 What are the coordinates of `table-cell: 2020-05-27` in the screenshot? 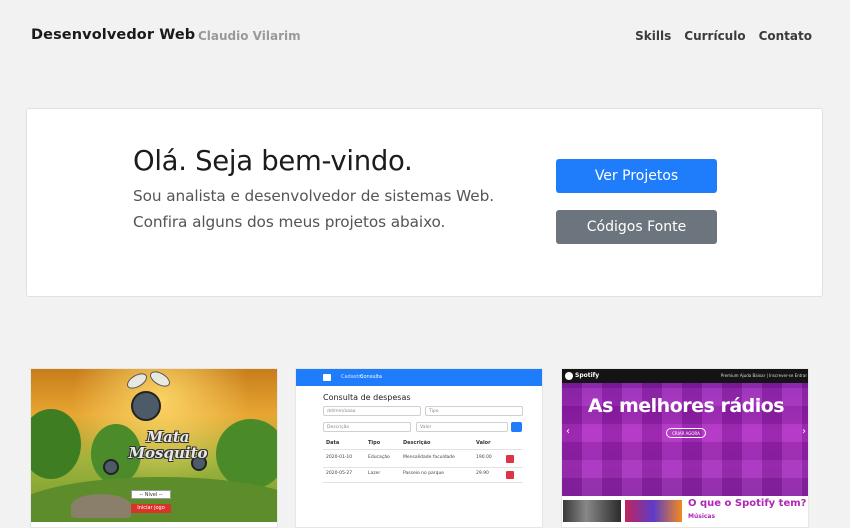 It's located at (339, 473).